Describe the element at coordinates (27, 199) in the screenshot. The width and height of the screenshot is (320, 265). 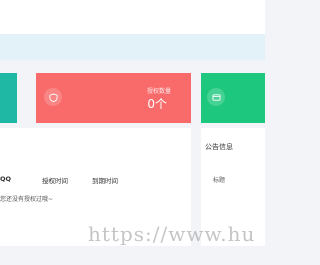
I see `table-empty-text: 您还没有授权过哦~` at that location.